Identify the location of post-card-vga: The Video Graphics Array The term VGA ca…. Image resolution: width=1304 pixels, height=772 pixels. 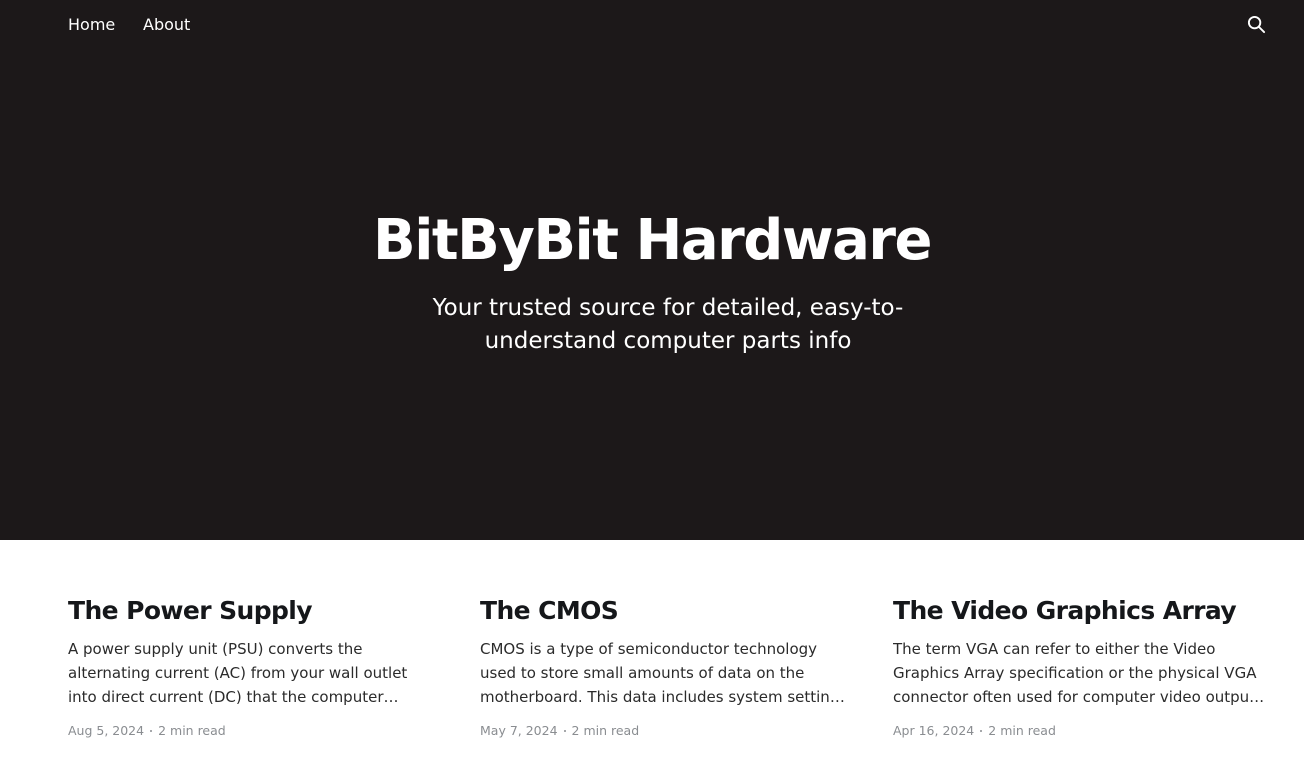
(1079, 667).